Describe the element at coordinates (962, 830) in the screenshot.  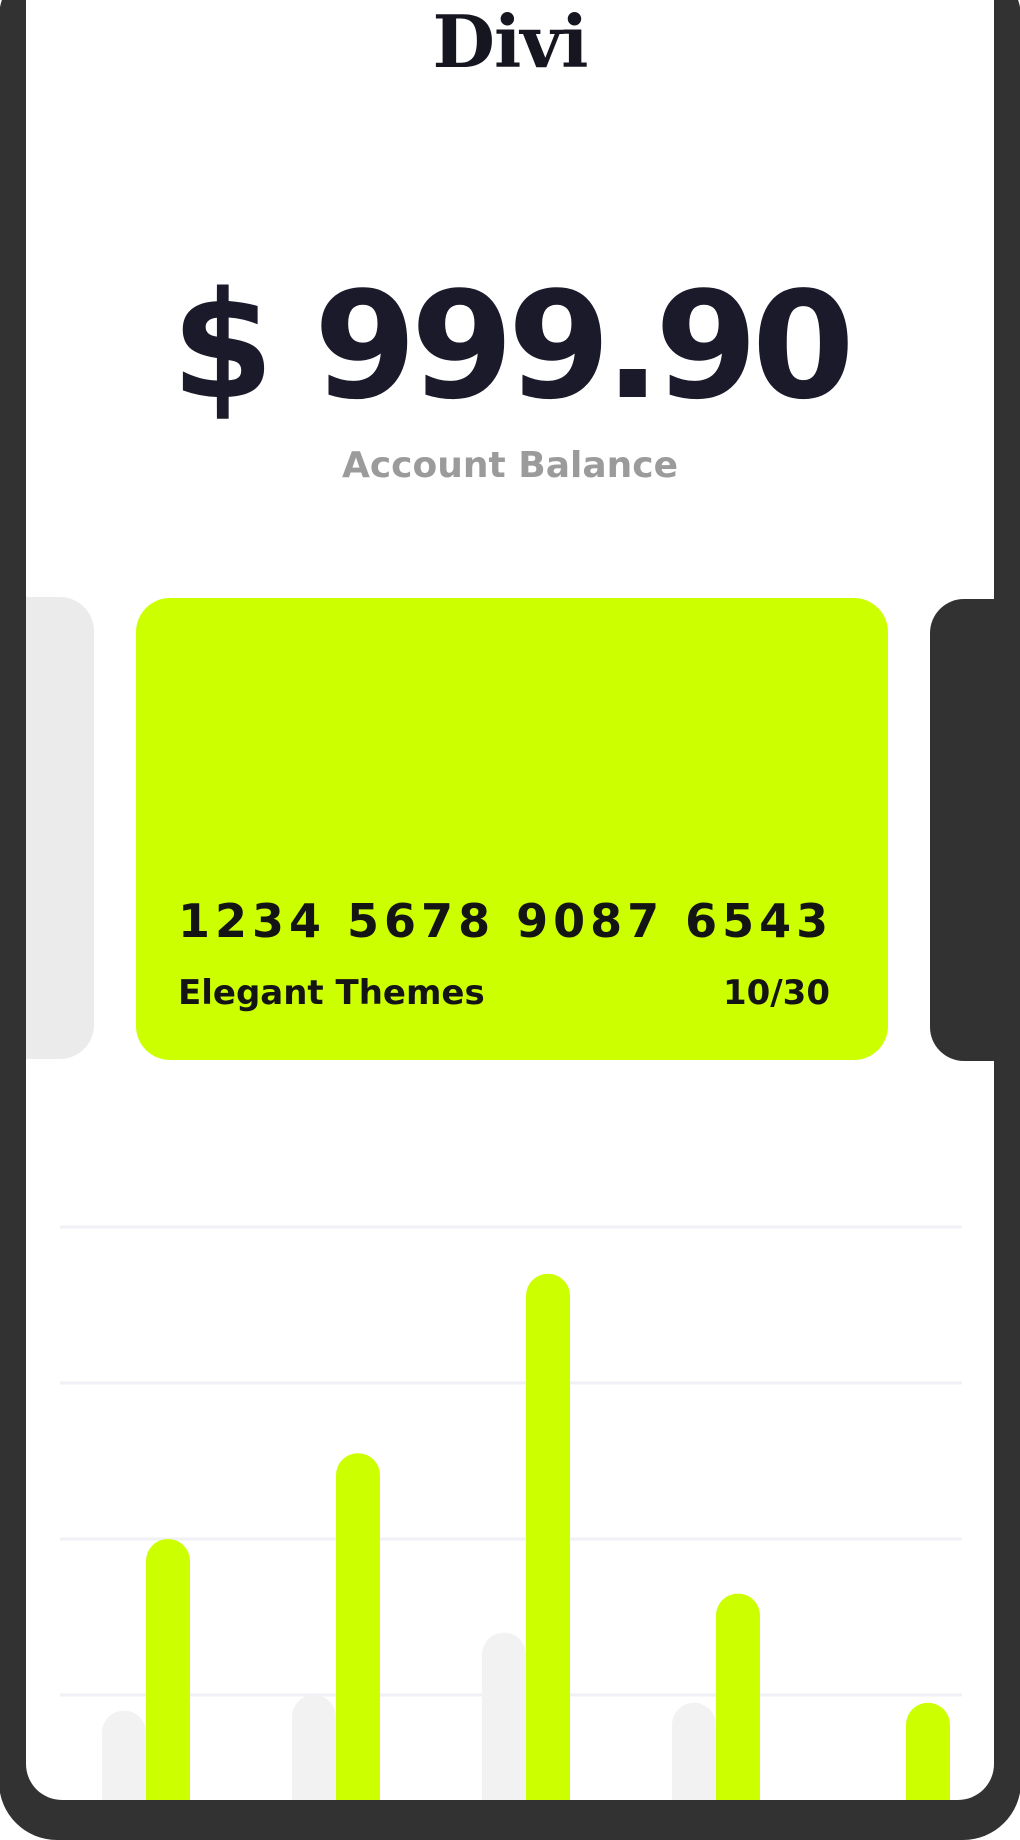
I see `next-card-peek` at that location.